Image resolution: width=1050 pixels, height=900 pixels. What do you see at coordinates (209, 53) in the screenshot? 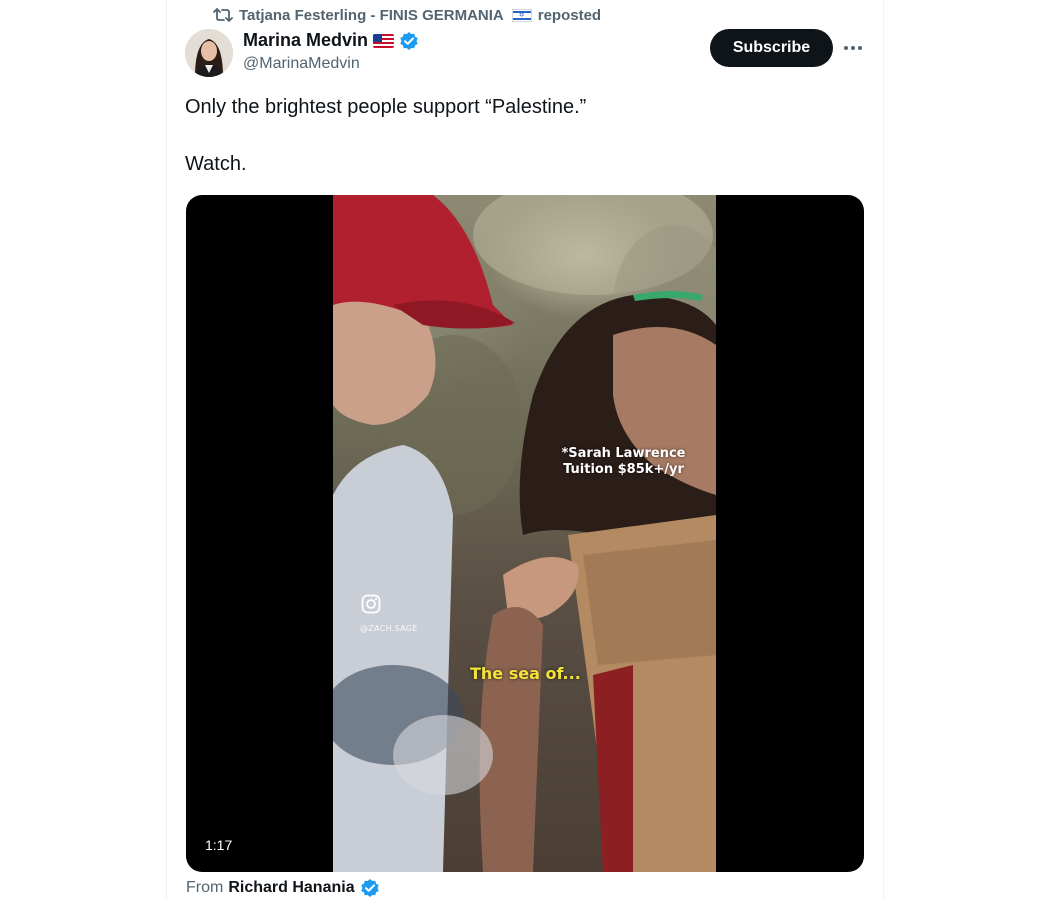
I see `avatar` at bounding box center [209, 53].